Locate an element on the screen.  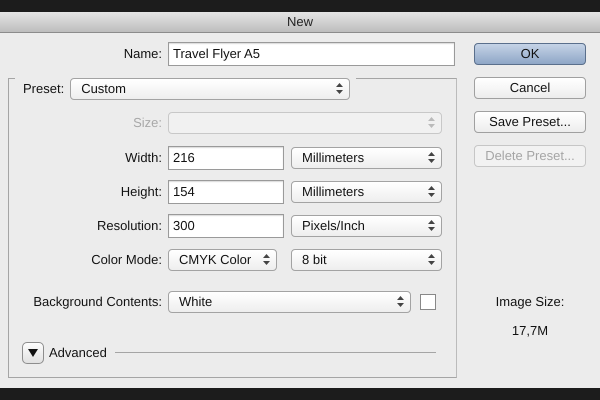
field-label: Resolution: is located at coordinates (129, 226).